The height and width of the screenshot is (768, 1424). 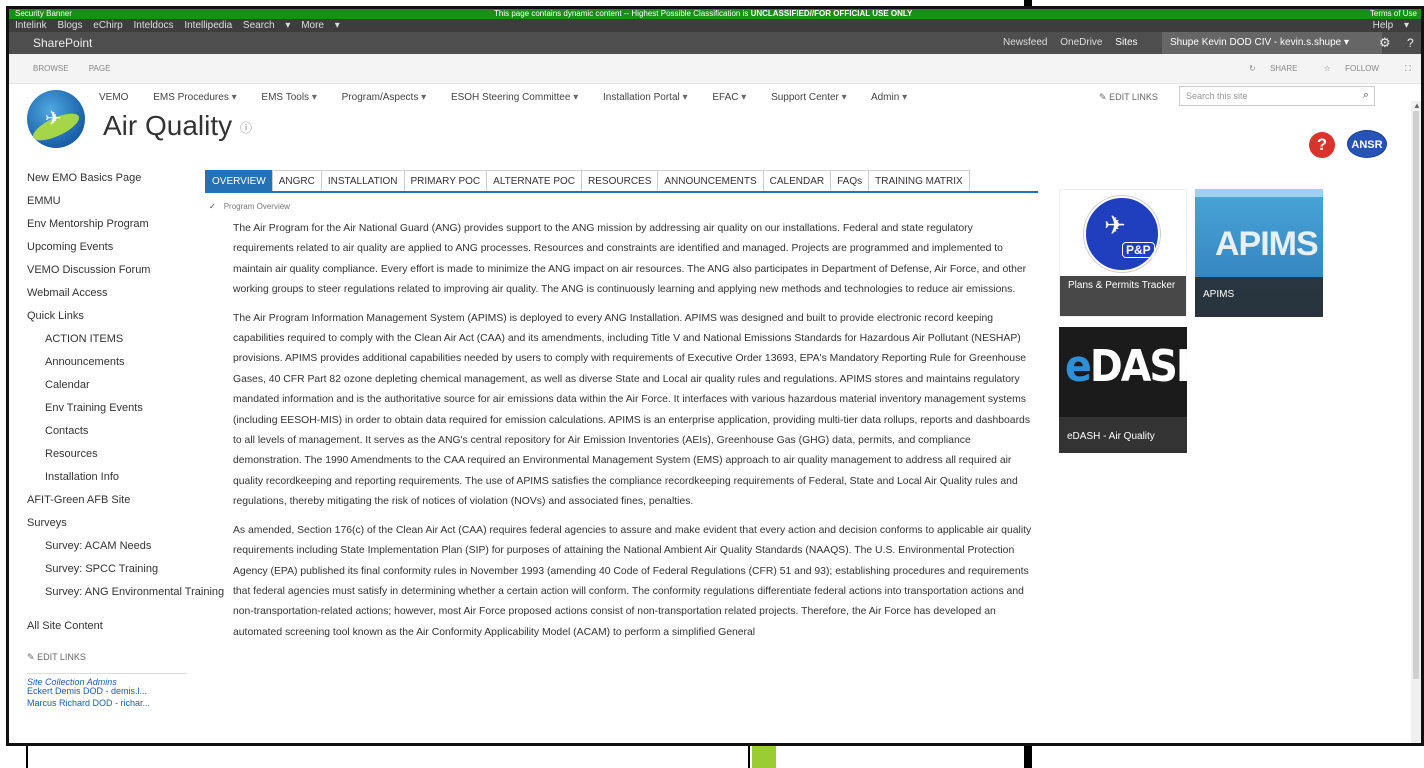 I want to click on echirp-link: eChirp, so click(x=107, y=25).